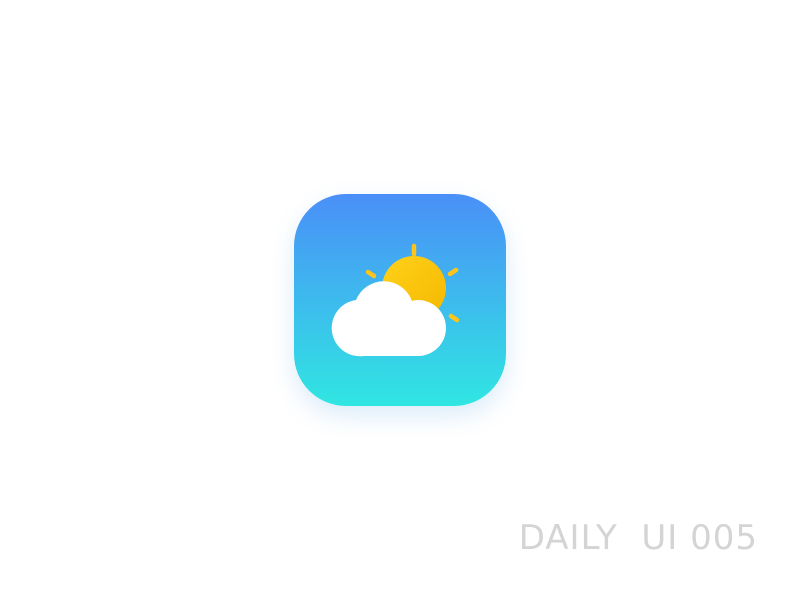 The width and height of the screenshot is (800, 600). What do you see at coordinates (638, 538) in the screenshot?
I see `daily-ui-caption: DAILY UI 005` at bounding box center [638, 538].